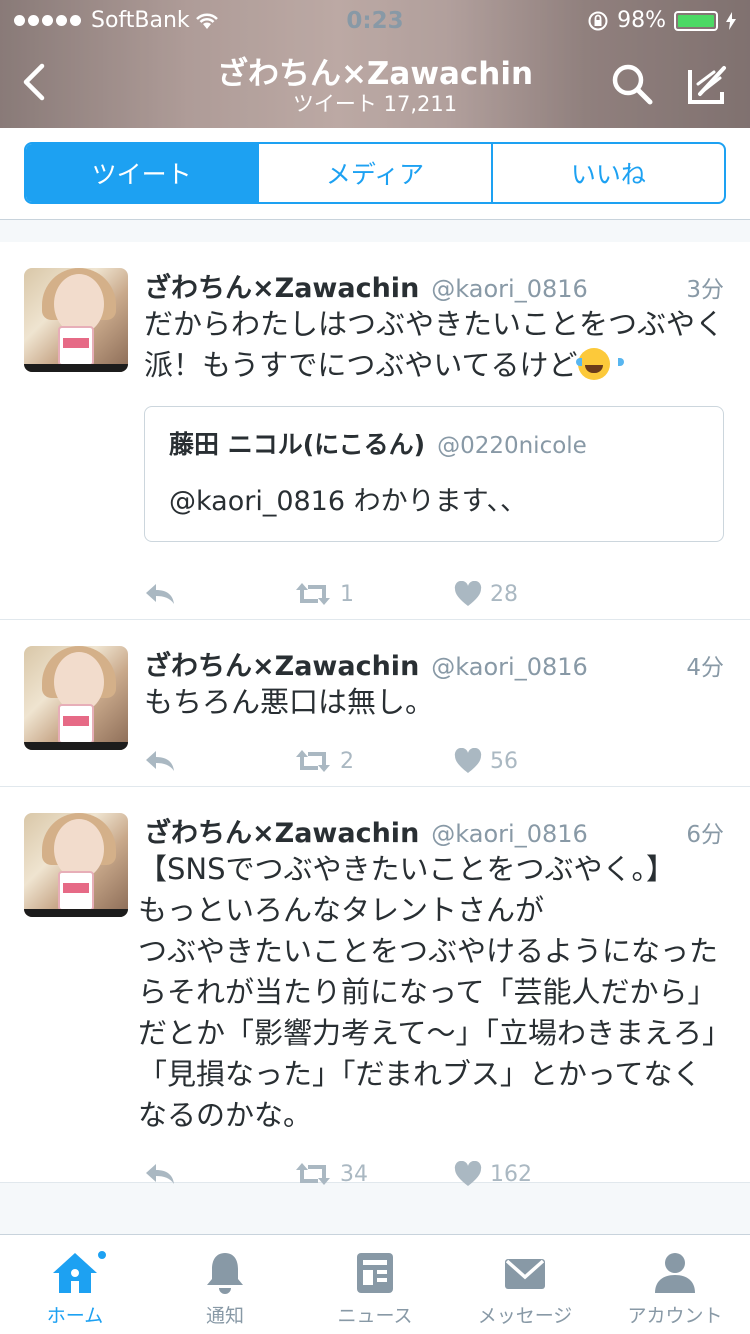 The width and height of the screenshot is (750, 1334). What do you see at coordinates (348, 501) in the screenshot?
I see `quoted-tweet-text: @kaori_0816 わかります、、` at bounding box center [348, 501].